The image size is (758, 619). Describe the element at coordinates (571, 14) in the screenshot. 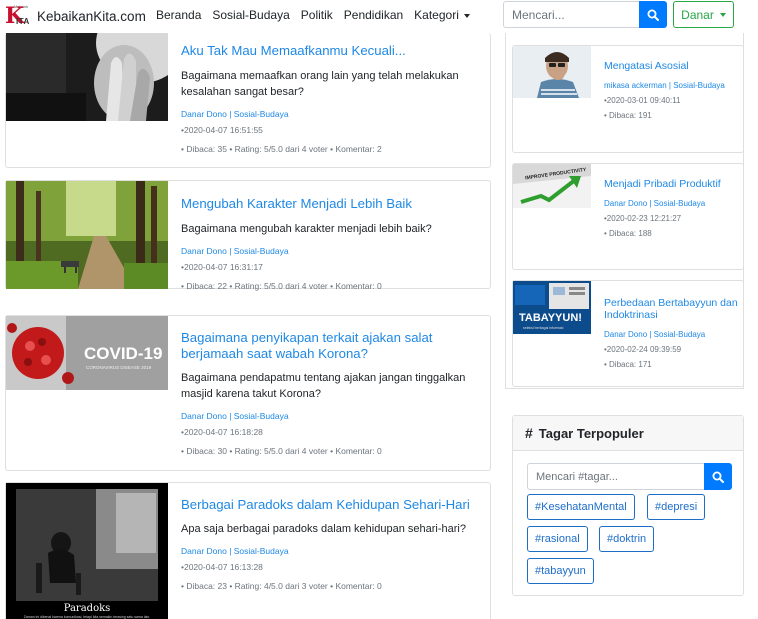

I see `search-input` at that location.